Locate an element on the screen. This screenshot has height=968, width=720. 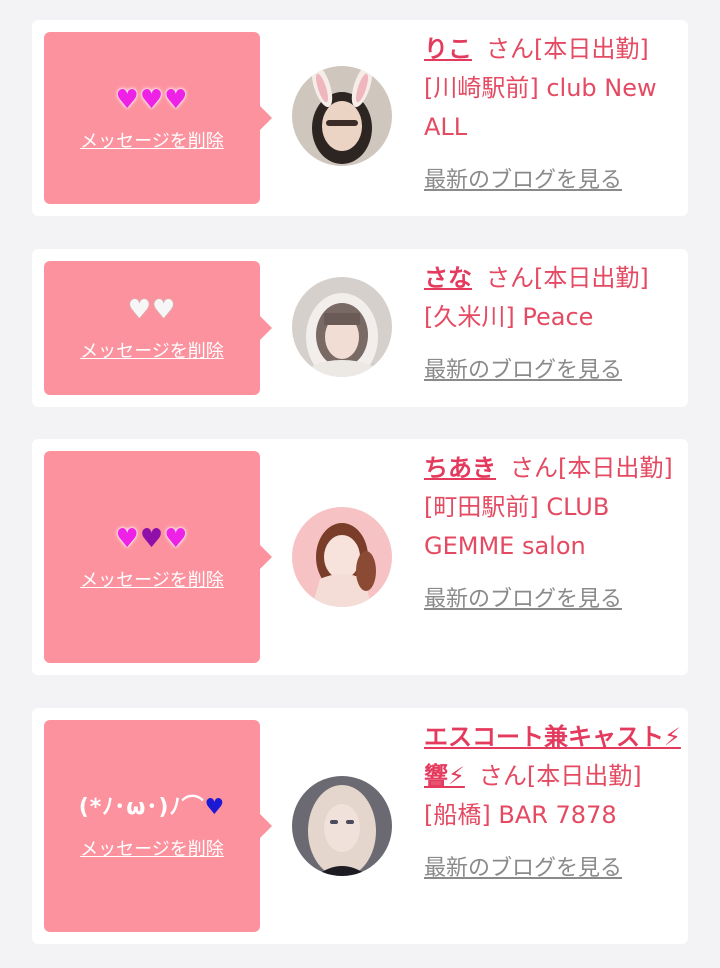
message-text: (*ﾉ･ω･)ﾉ⌒ is located at coordinates (141, 807).